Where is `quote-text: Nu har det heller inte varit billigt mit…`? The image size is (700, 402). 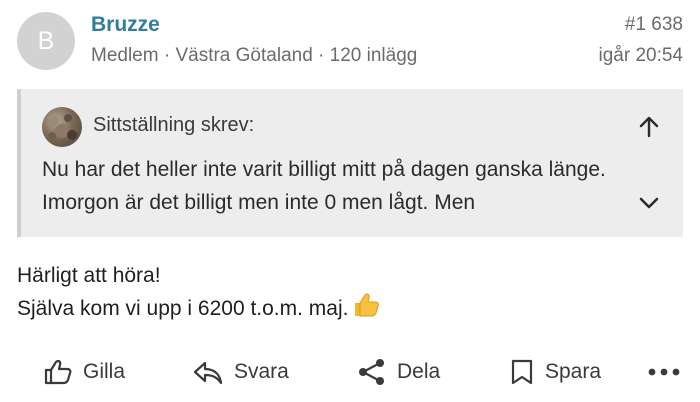 quote-text: Nu har det heller inte varit billigt mit… is located at coordinates (324, 186).